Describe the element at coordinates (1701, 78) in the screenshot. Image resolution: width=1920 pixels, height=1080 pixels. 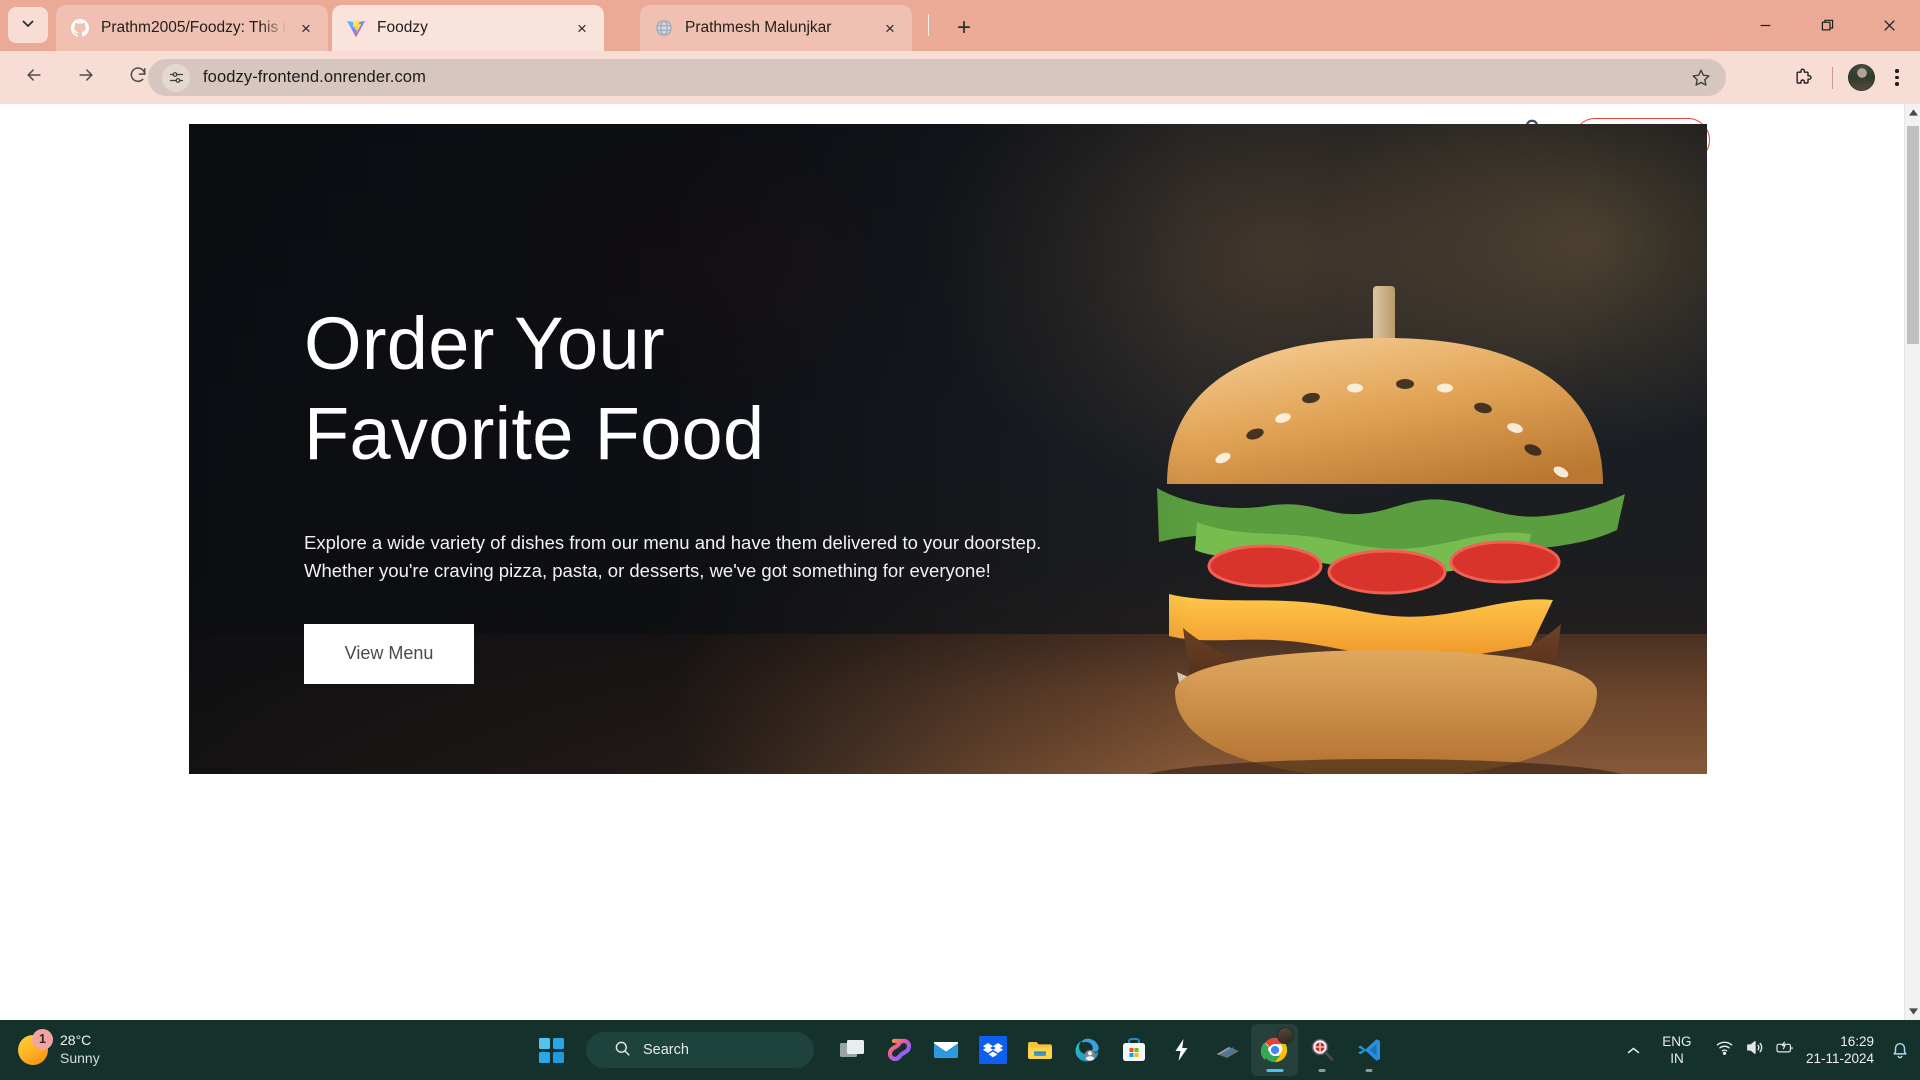
I see `star-icon` at that location.